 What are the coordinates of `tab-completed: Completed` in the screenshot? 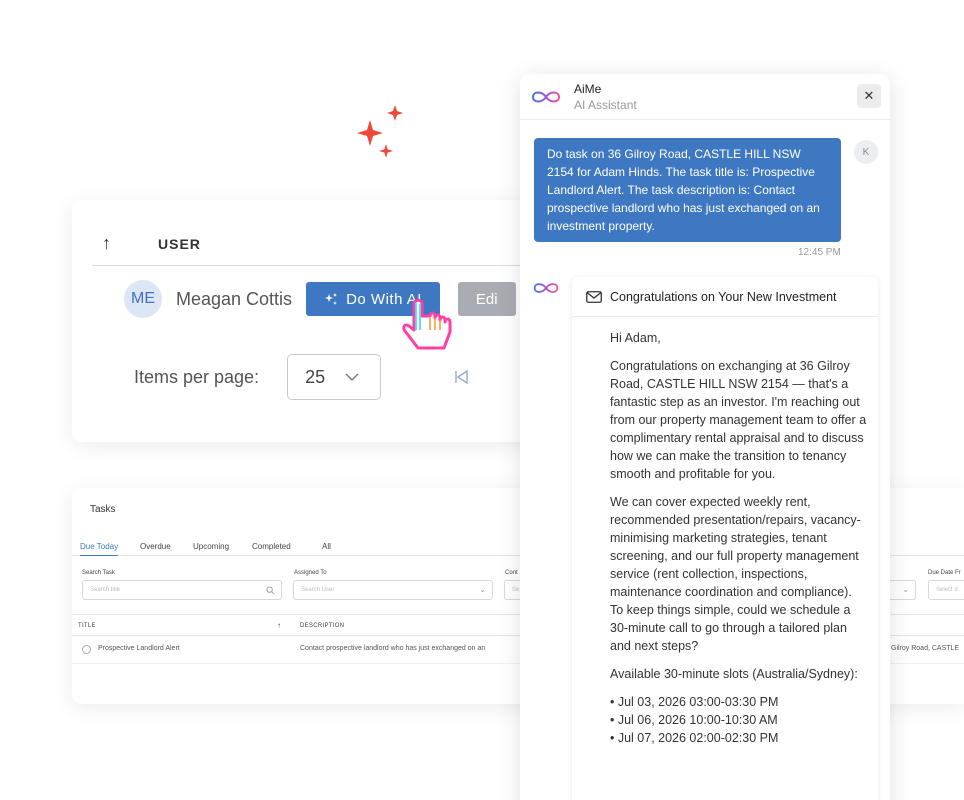 It's located at (271, 546).